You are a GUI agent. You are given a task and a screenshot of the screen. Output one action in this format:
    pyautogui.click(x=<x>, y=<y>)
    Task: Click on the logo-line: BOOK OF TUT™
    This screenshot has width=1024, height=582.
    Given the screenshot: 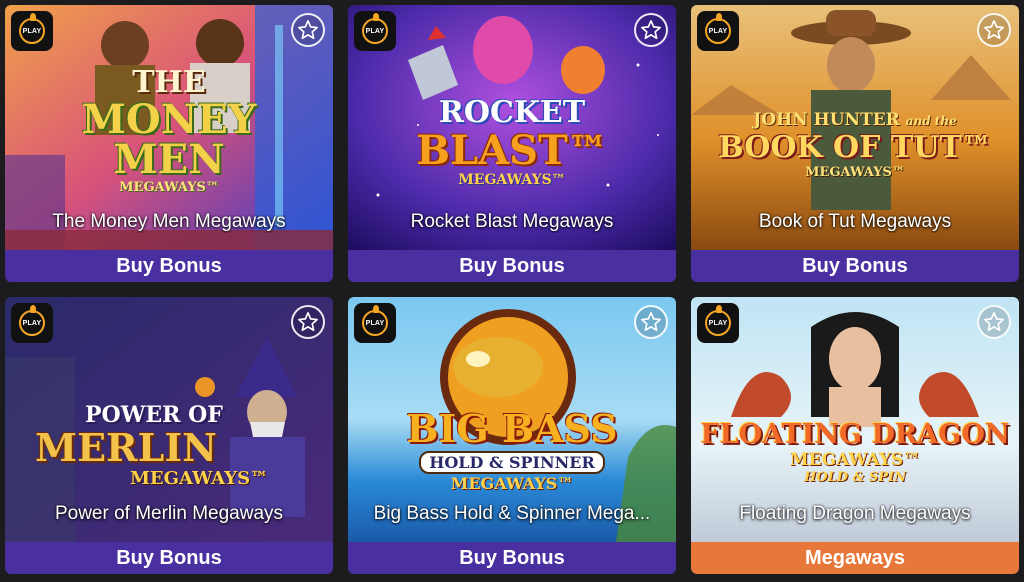 What is the action you would take?
    pyautogui.click(x=855, y=147)
    